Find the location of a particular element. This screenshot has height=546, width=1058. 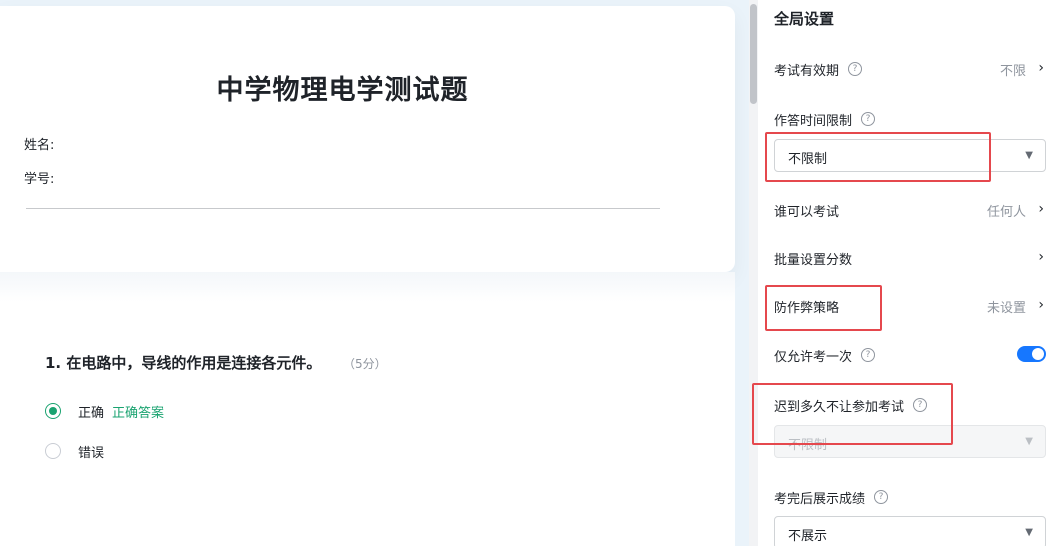

setting-once-only: 仅允许考一次 ? is located at coordinates (909, 355).